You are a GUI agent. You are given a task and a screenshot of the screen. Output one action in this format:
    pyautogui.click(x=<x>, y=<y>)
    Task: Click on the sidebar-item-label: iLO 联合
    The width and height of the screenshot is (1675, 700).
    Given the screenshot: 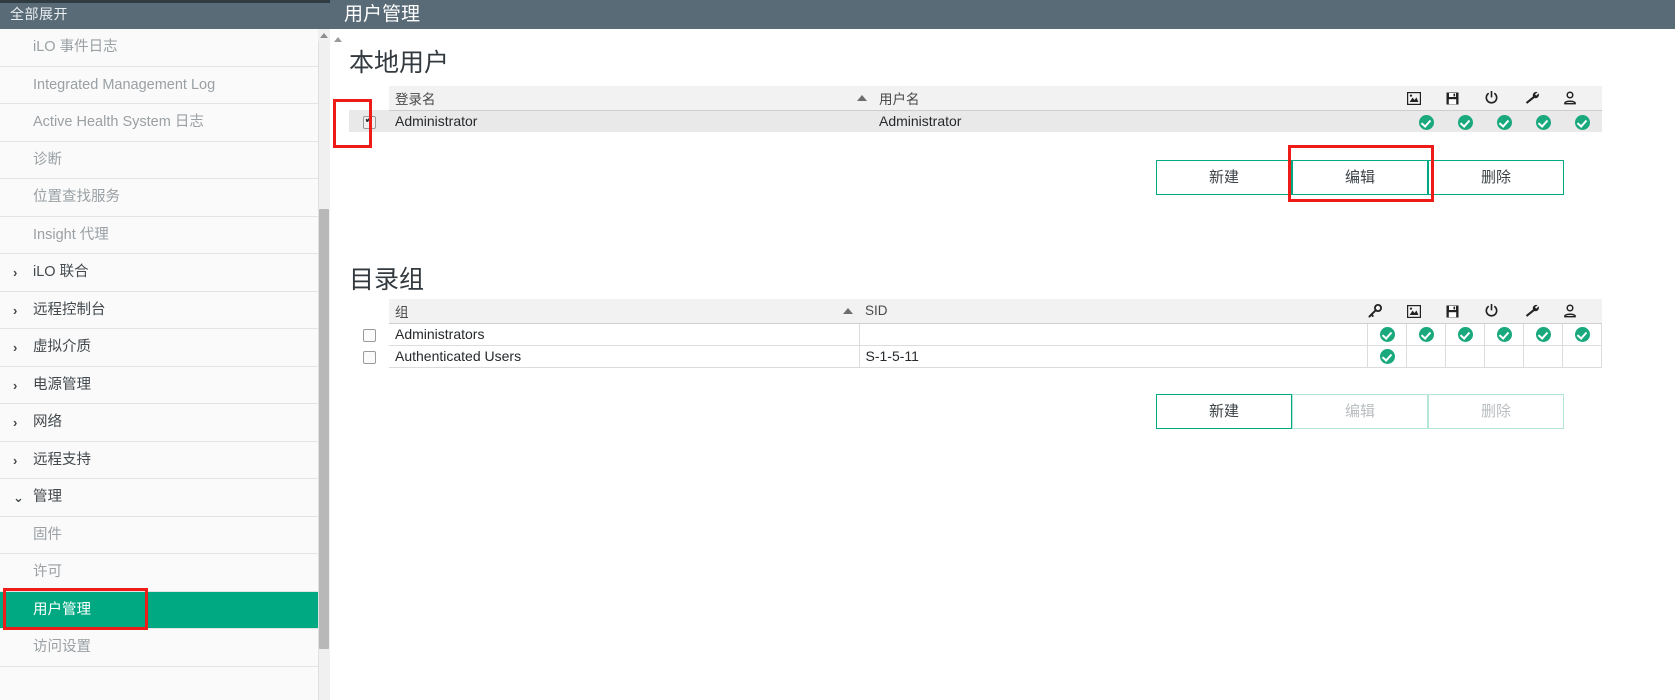 What is the action you would take?
    pyautogui.click(x=61, y=272)
    